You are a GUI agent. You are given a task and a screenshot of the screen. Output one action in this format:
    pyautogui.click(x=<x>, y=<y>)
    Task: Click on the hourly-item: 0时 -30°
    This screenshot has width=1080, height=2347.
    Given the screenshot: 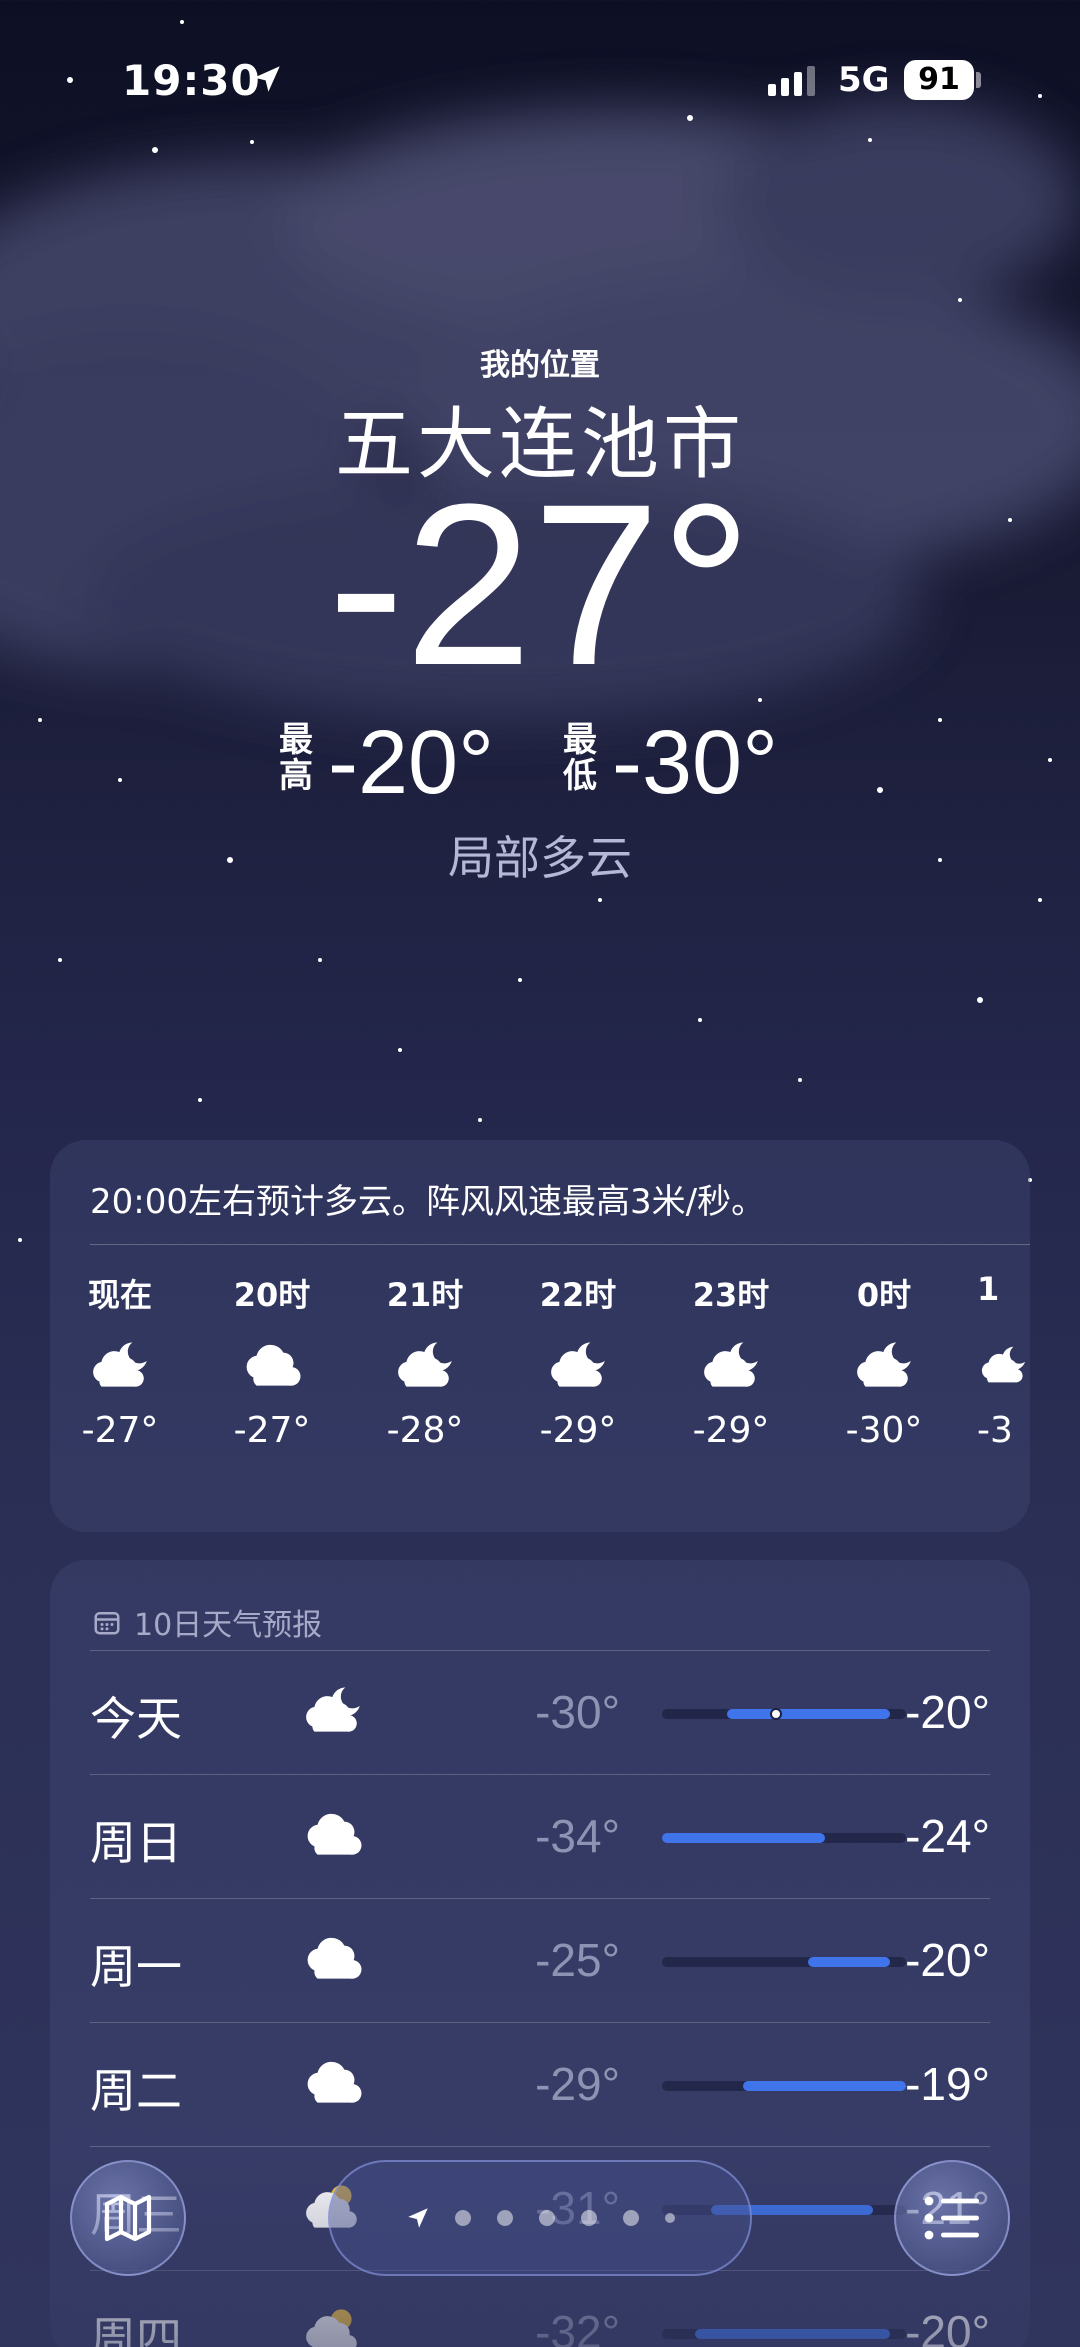 What is the action you would take?
    pyautogui.click(x=884, y=1360)
    